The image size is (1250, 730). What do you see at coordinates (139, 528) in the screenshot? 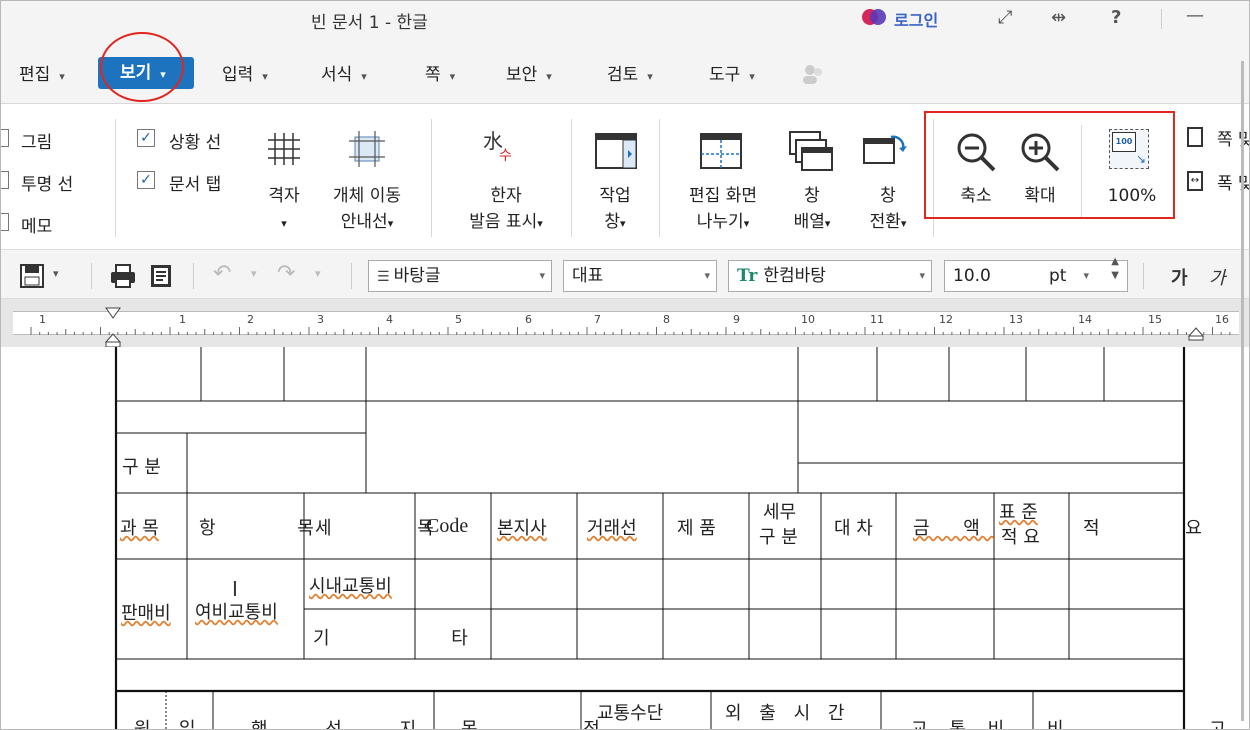
I see `header-gwamok: 과 목` at bounding box center [139, 528].